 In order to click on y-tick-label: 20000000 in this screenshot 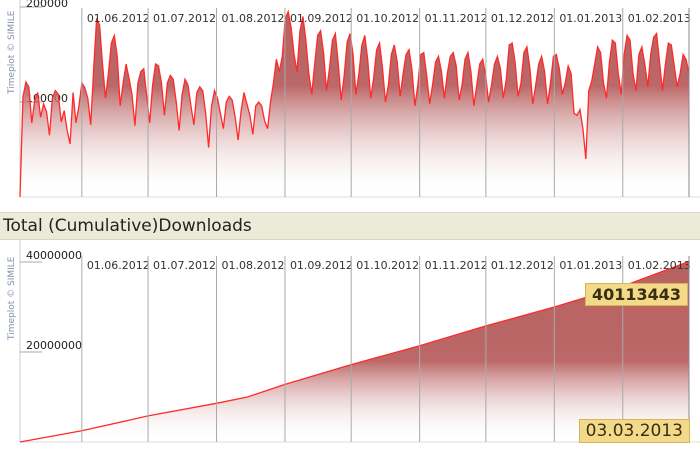, I will do `click(54, 345)`.